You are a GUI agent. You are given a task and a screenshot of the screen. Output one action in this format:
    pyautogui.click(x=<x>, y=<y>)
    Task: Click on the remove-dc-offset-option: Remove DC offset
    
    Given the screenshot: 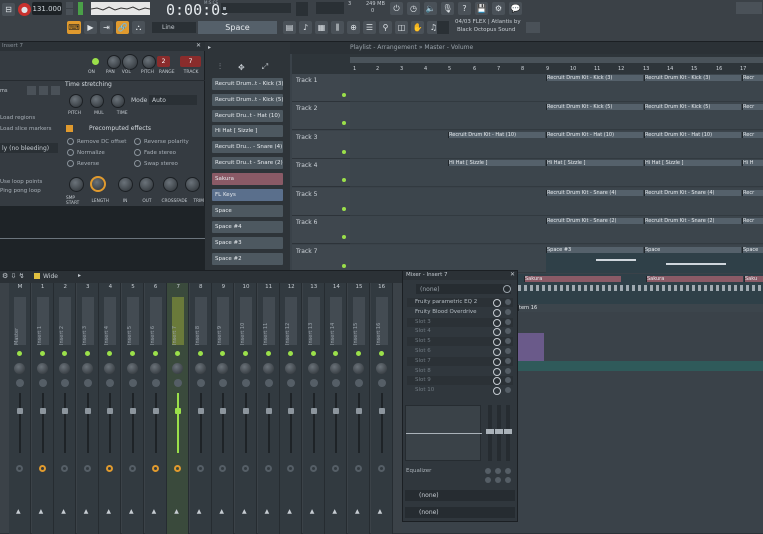 What is the action you would take?
    pyautogui.click(x=96, y=141)
    